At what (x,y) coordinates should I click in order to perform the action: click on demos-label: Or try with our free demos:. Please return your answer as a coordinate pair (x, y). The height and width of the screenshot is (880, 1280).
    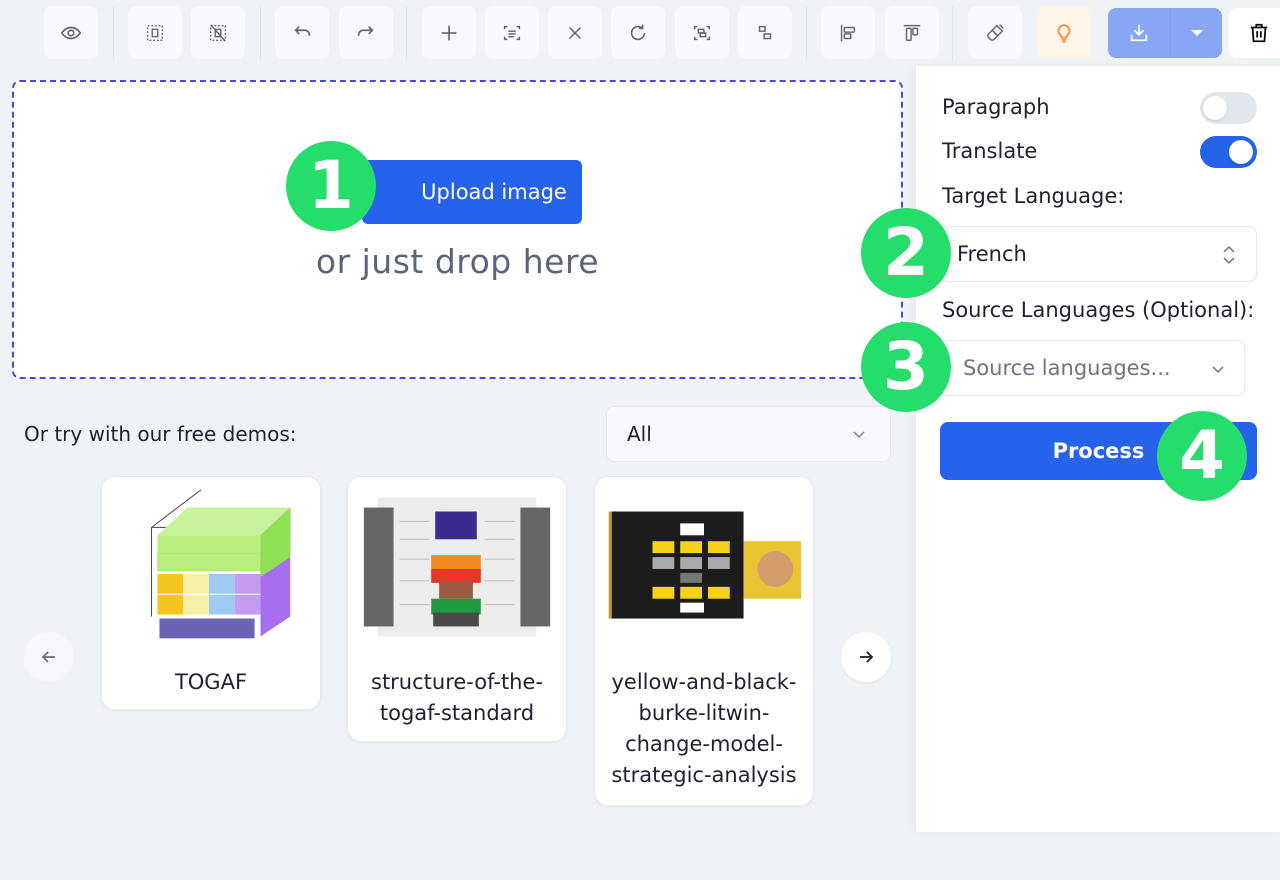
    Looking at the image, I should click on (160, 434).